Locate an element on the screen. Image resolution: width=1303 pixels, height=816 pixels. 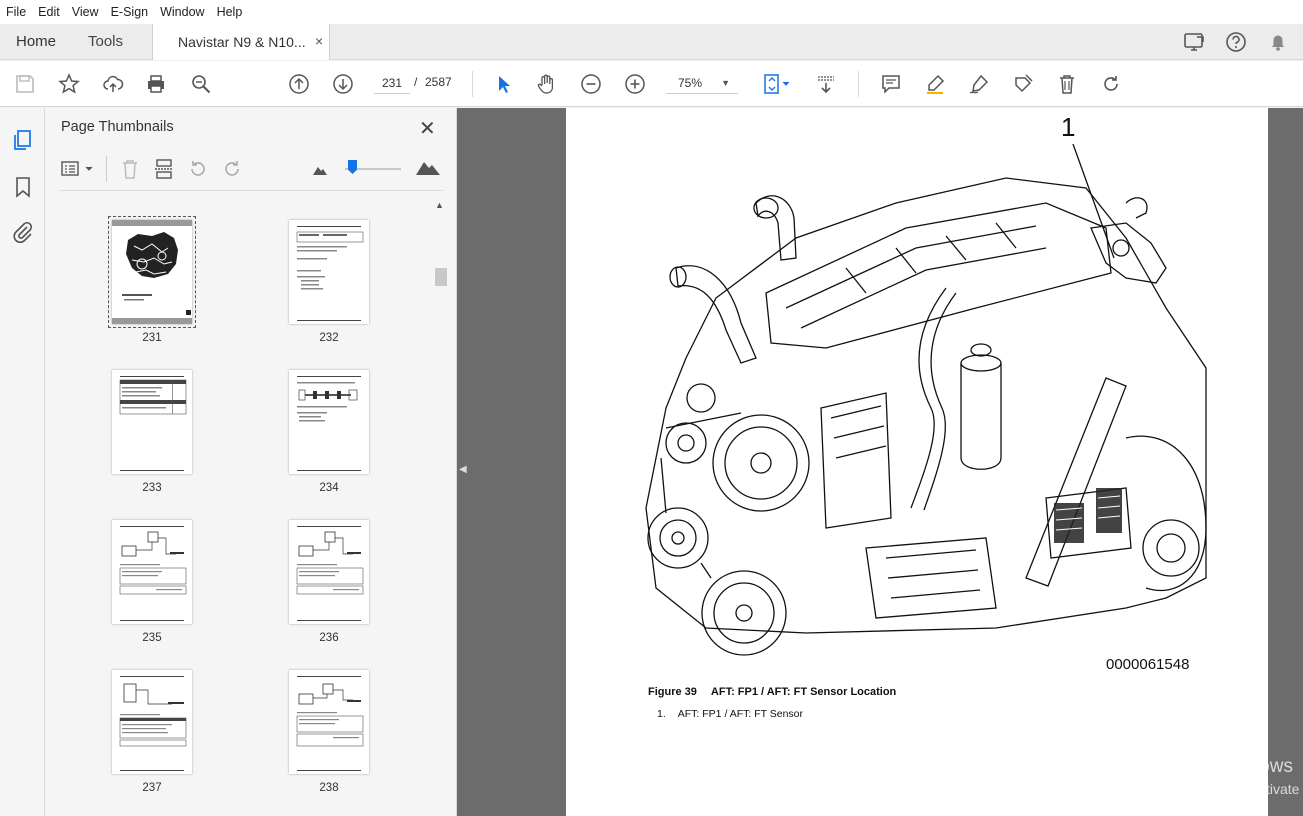
highlight-pen-icon is located at coordinates (935, 84).